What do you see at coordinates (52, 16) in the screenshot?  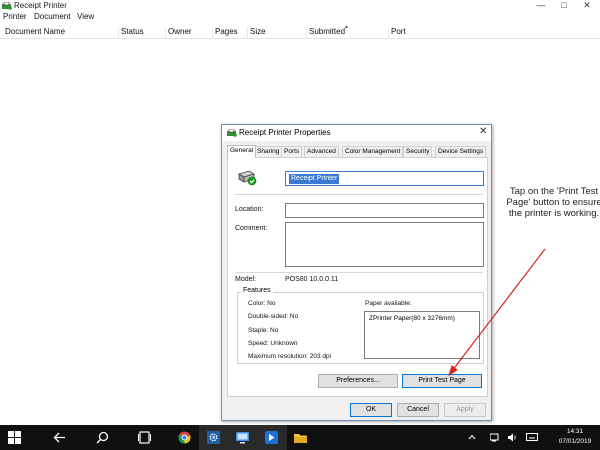 I see `menu-document: Document` at bounding box center [52, 16].